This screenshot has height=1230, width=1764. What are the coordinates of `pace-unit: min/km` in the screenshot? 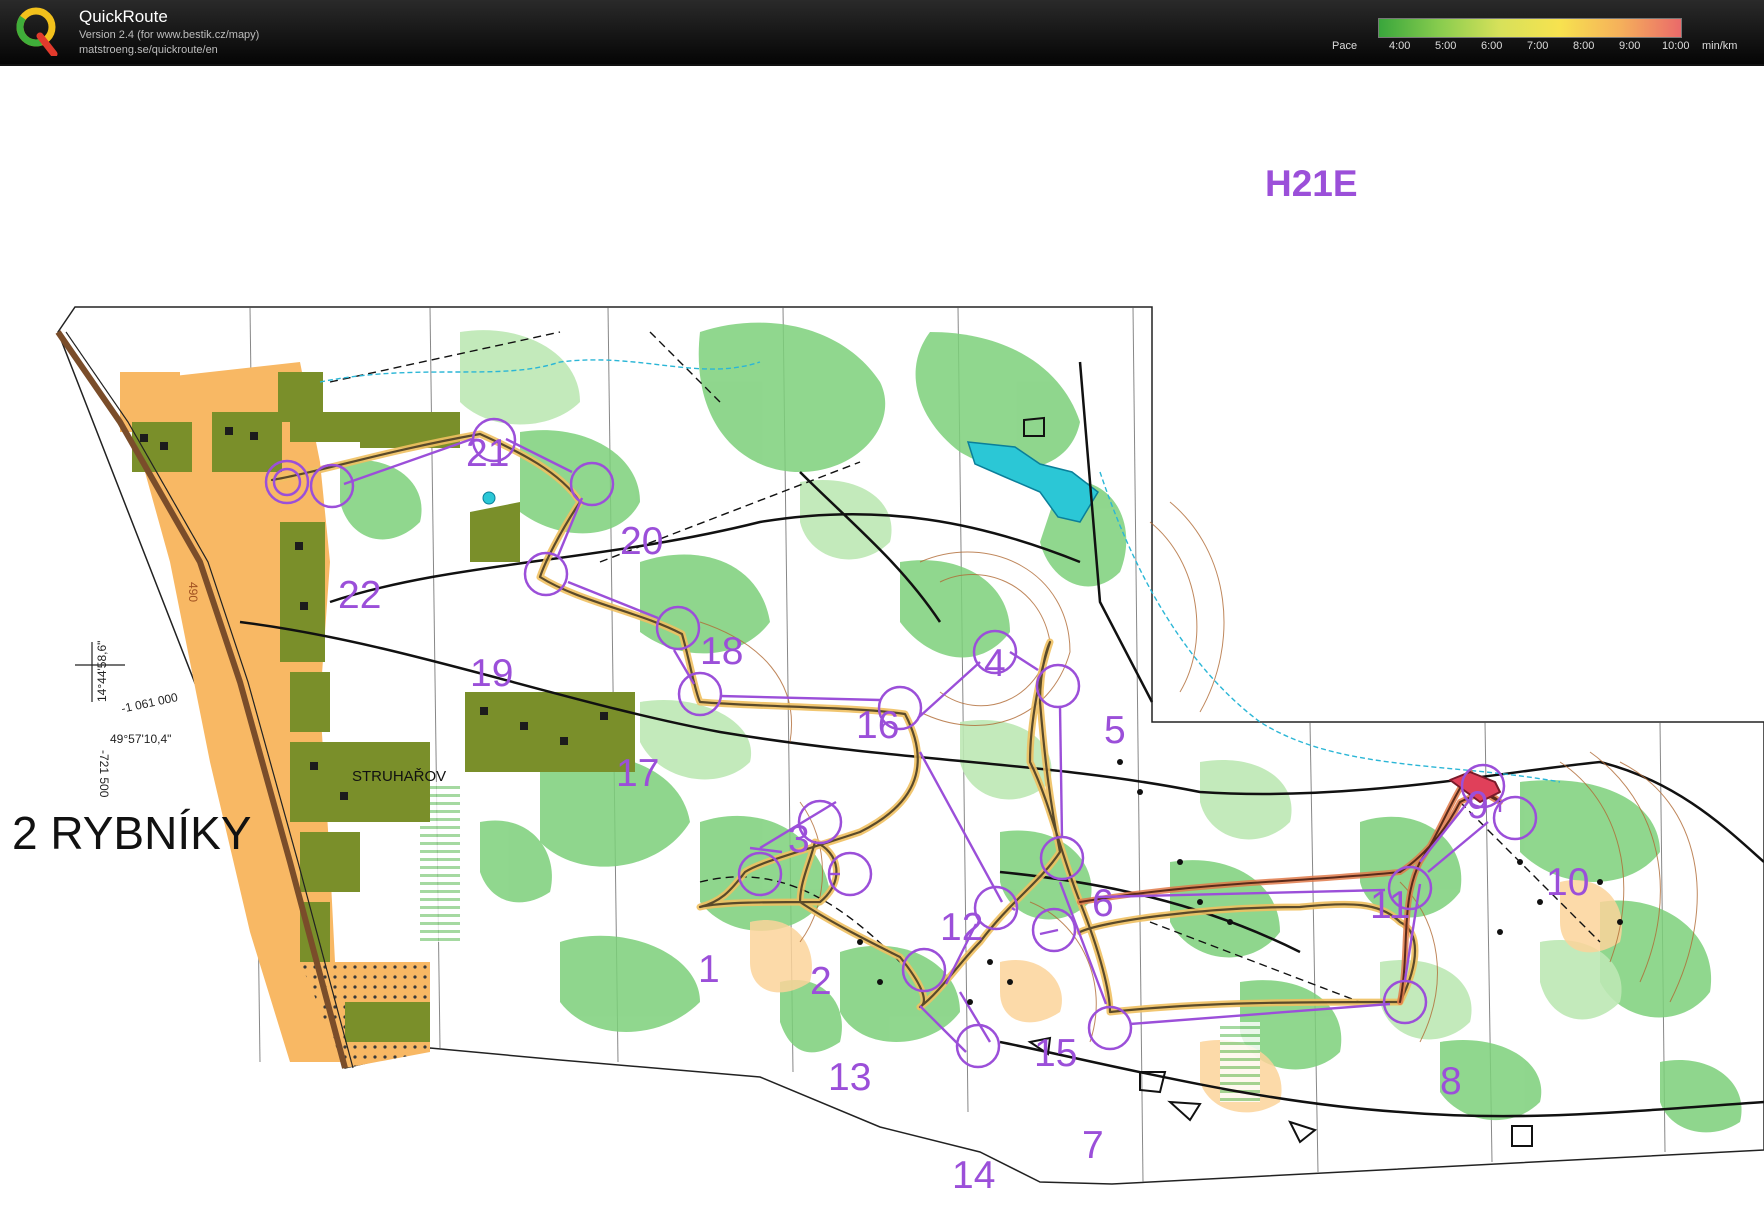 It's located at (1720, 46).